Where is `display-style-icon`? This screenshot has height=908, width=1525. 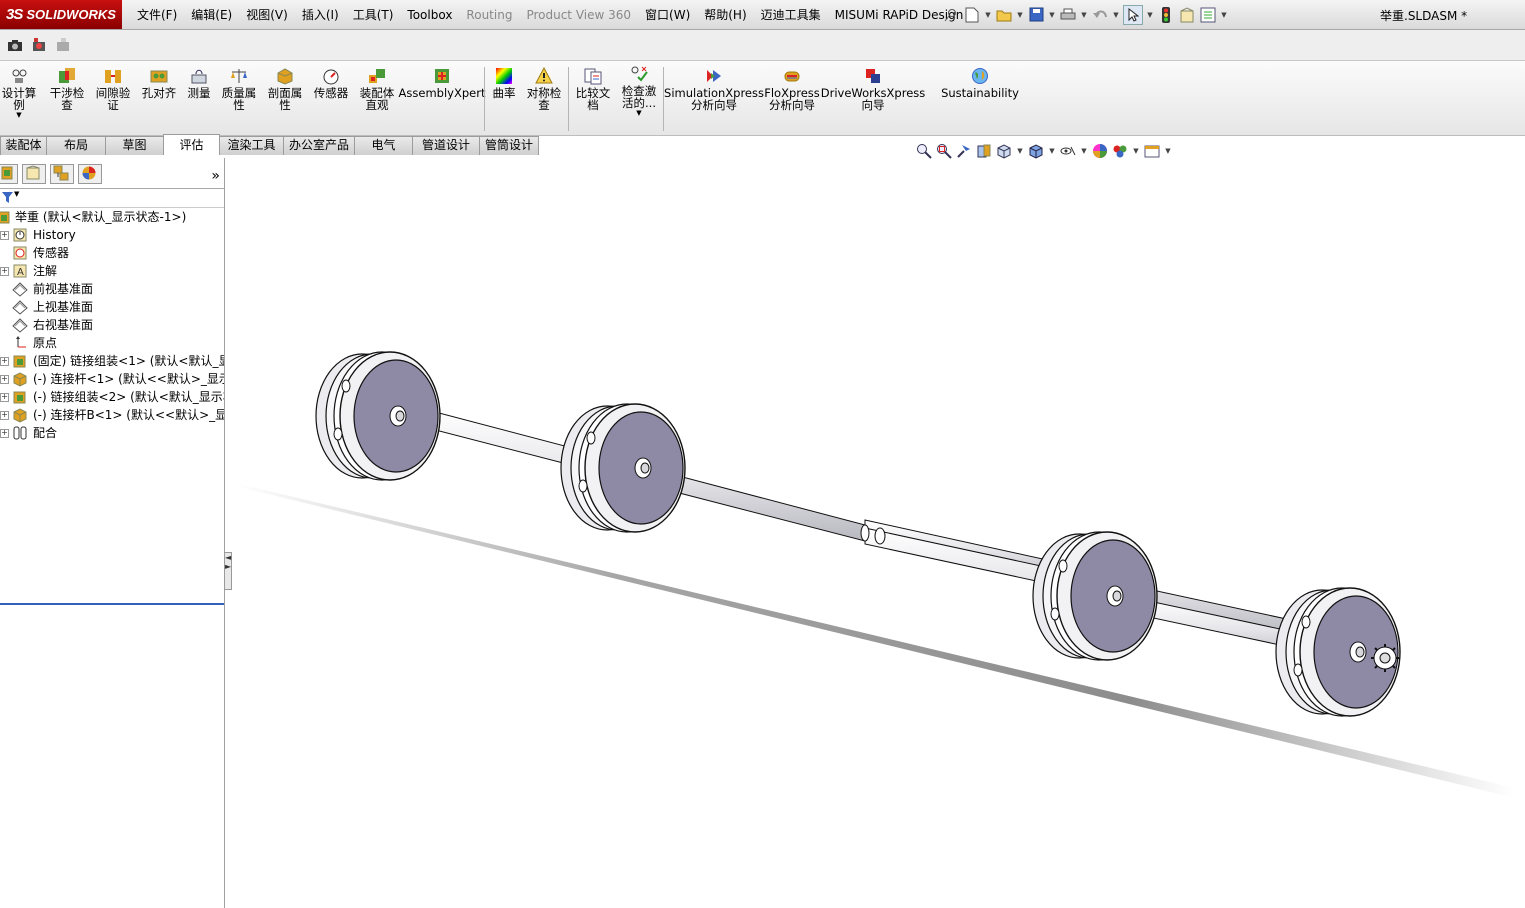 display-style-icon is located at coordinates (1036, 151).